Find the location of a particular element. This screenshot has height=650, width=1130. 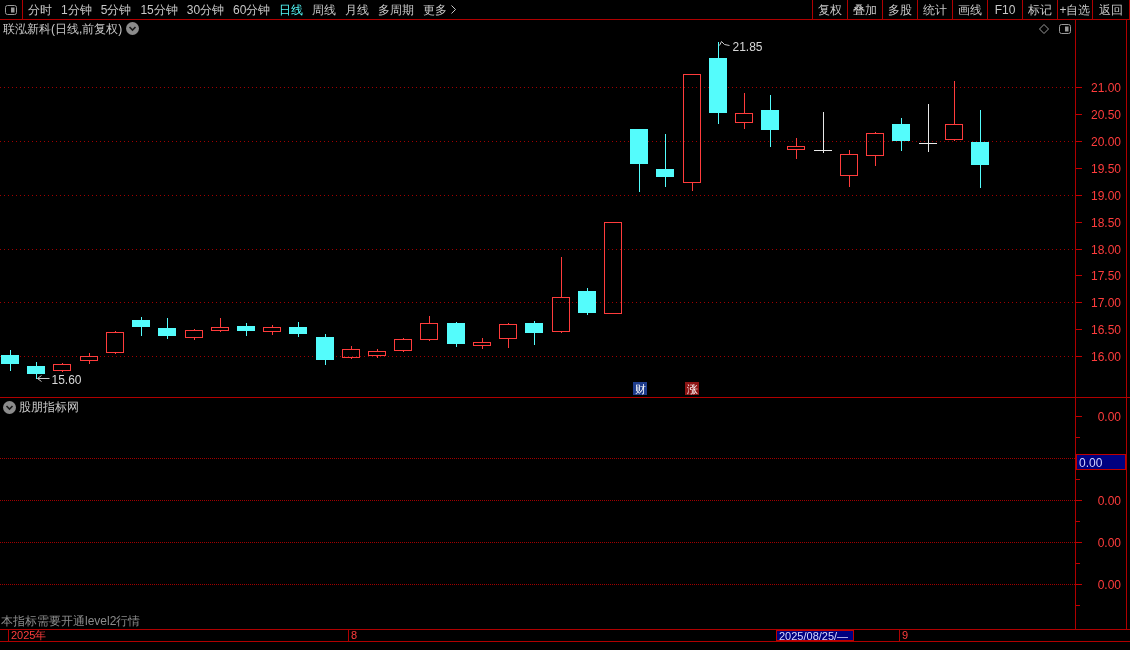

axis-label: 19.00 is located at coordinates (1105, 196).